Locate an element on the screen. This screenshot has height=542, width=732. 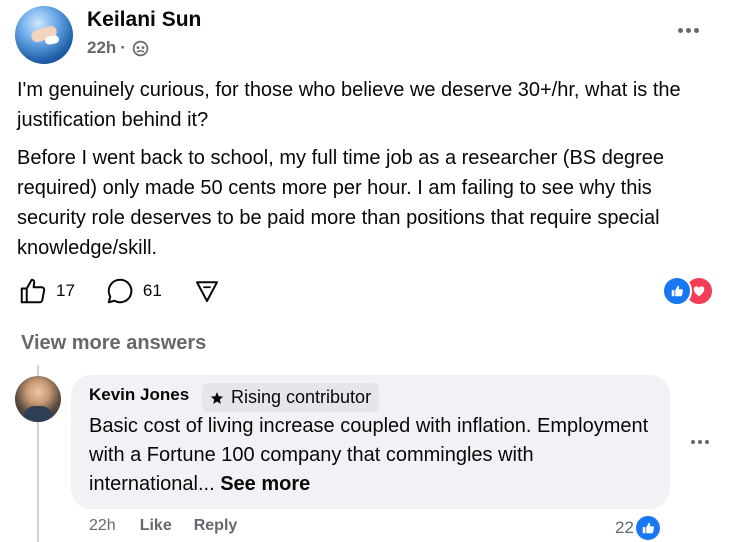
upvote-button: 17 is located at coordinates (46, 291).